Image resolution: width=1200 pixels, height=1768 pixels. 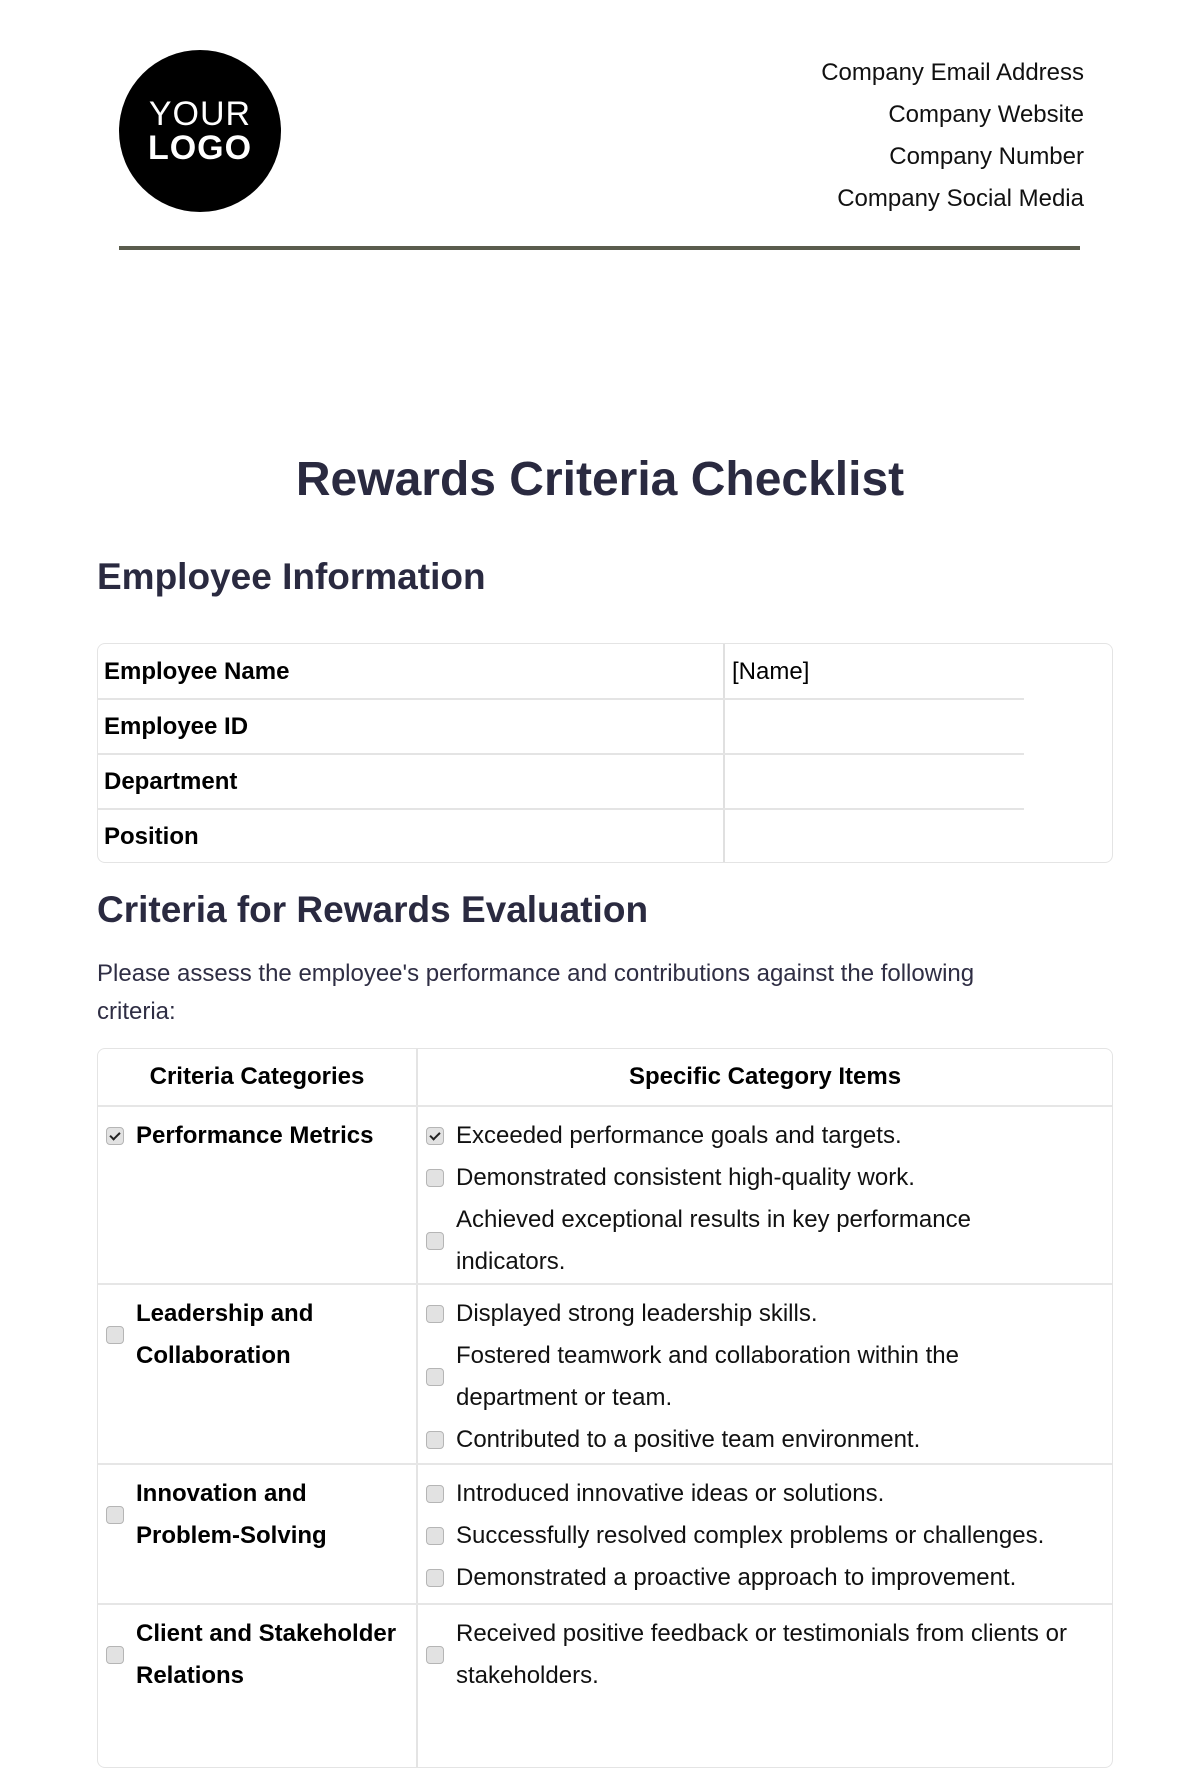 I want to click on category-cell: Performance Metrics, so click(x=257, y=1136).